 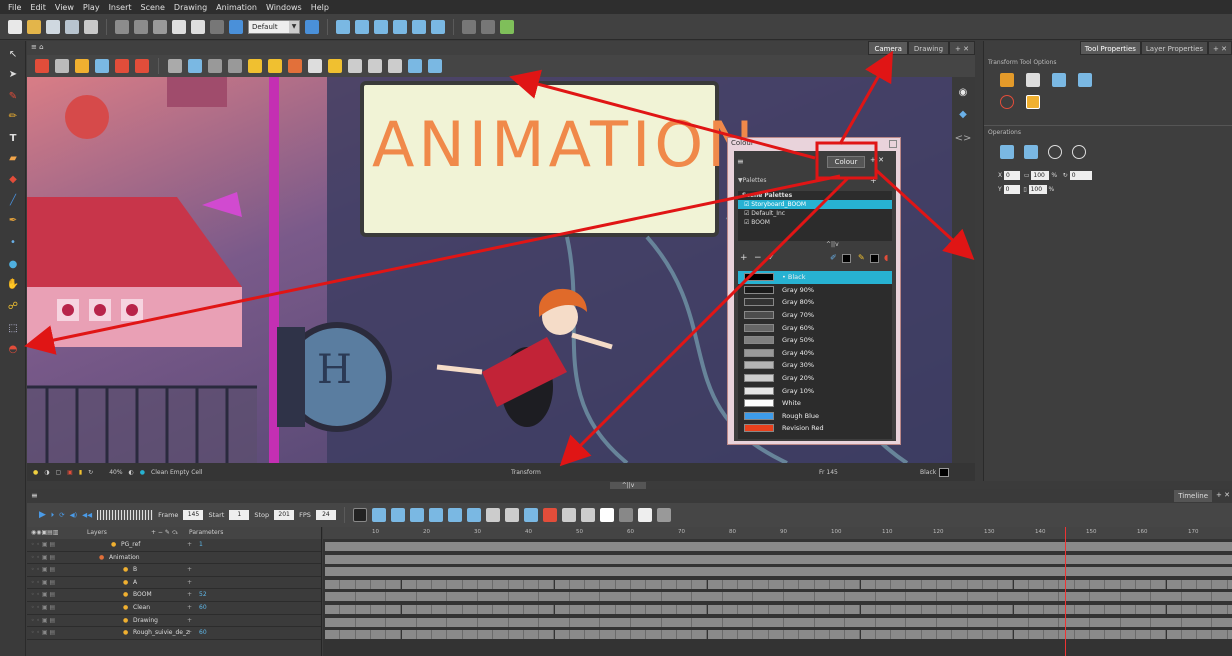 What do you see at coordinates (125, 515) in the screenshot?
I see `speed-slider` at bounding box center [125, 515].